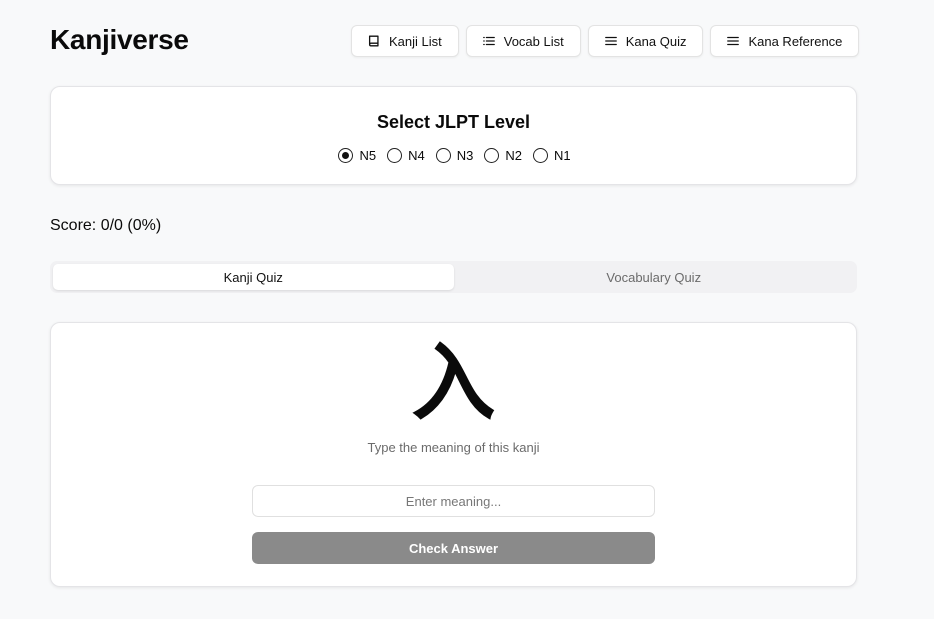 This screenshot has height=619, width=934. I want to click on level-option-n1: N1, so click(551, 155).